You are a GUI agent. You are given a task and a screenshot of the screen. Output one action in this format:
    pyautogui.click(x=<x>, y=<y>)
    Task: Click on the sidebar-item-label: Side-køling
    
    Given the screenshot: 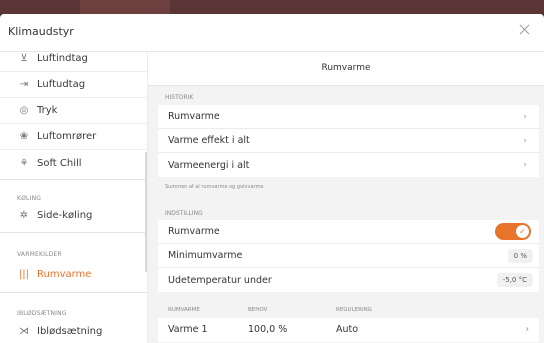 What is the action you would take?
    pyautogui.click(x=65, y=215)
    